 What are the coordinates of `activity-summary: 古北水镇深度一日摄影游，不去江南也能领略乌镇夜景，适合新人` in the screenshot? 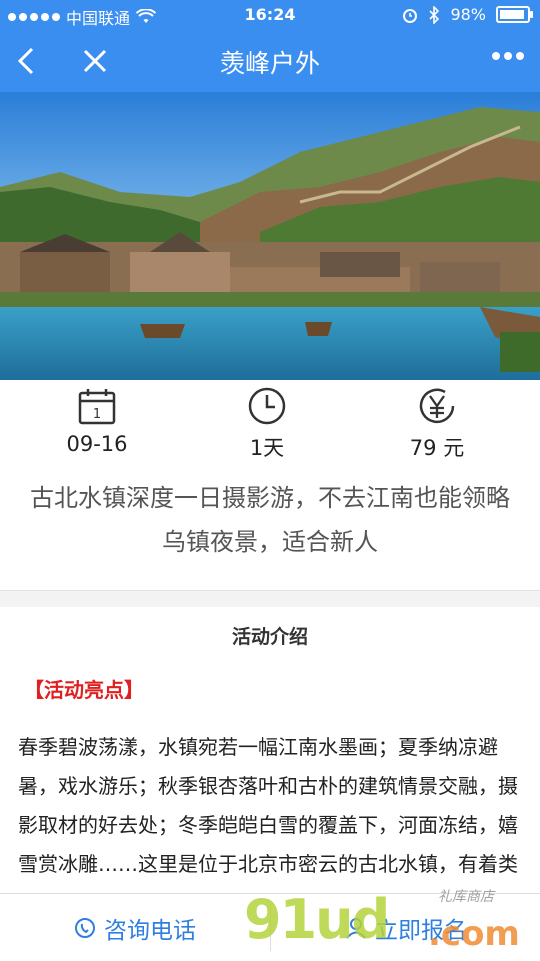 It's located at (270, 520).